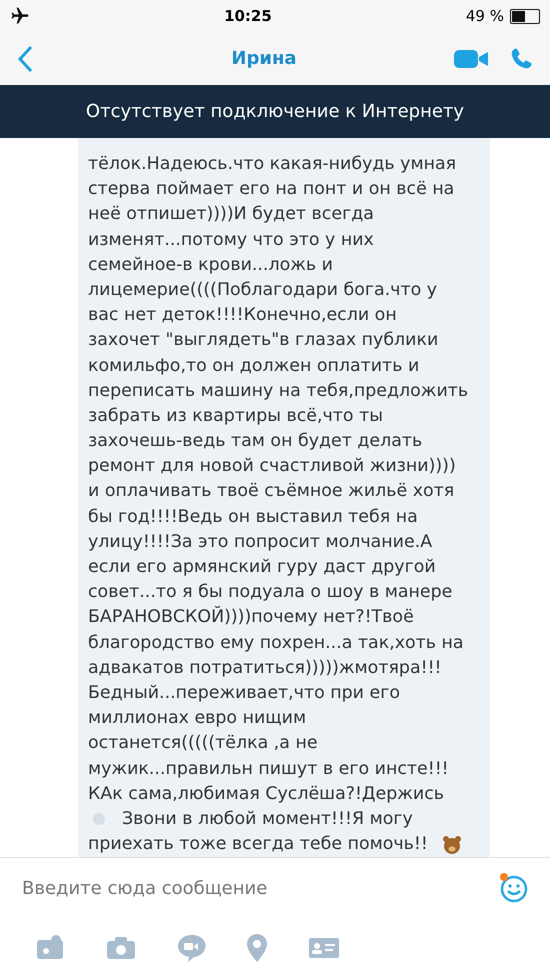  I want to click on airplane-icon, so click(20, 16).